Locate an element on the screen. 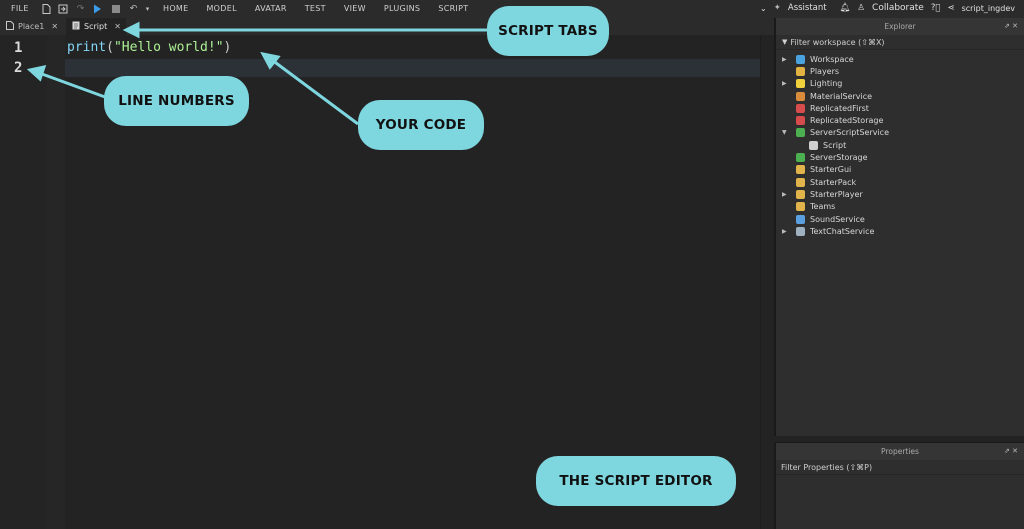 Image resolution: width=1024 pixels, height=529 pixels. menu-avatar: AVATAR is located at coordinates (271, 8).